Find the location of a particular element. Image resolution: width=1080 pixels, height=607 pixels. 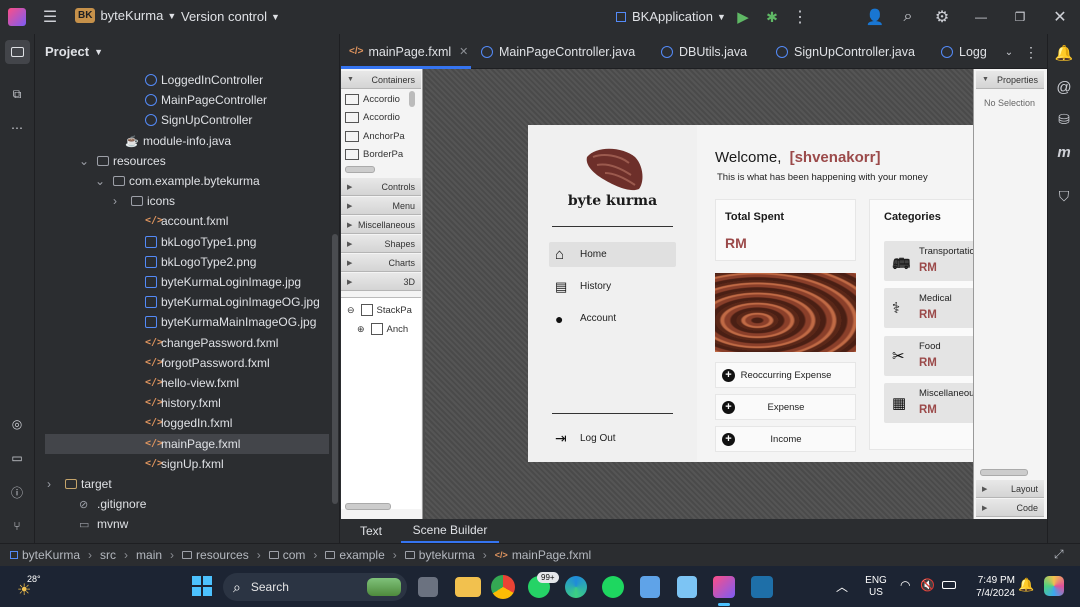

layout-header: ▶ Layout is located at coordinates (1010, 489).